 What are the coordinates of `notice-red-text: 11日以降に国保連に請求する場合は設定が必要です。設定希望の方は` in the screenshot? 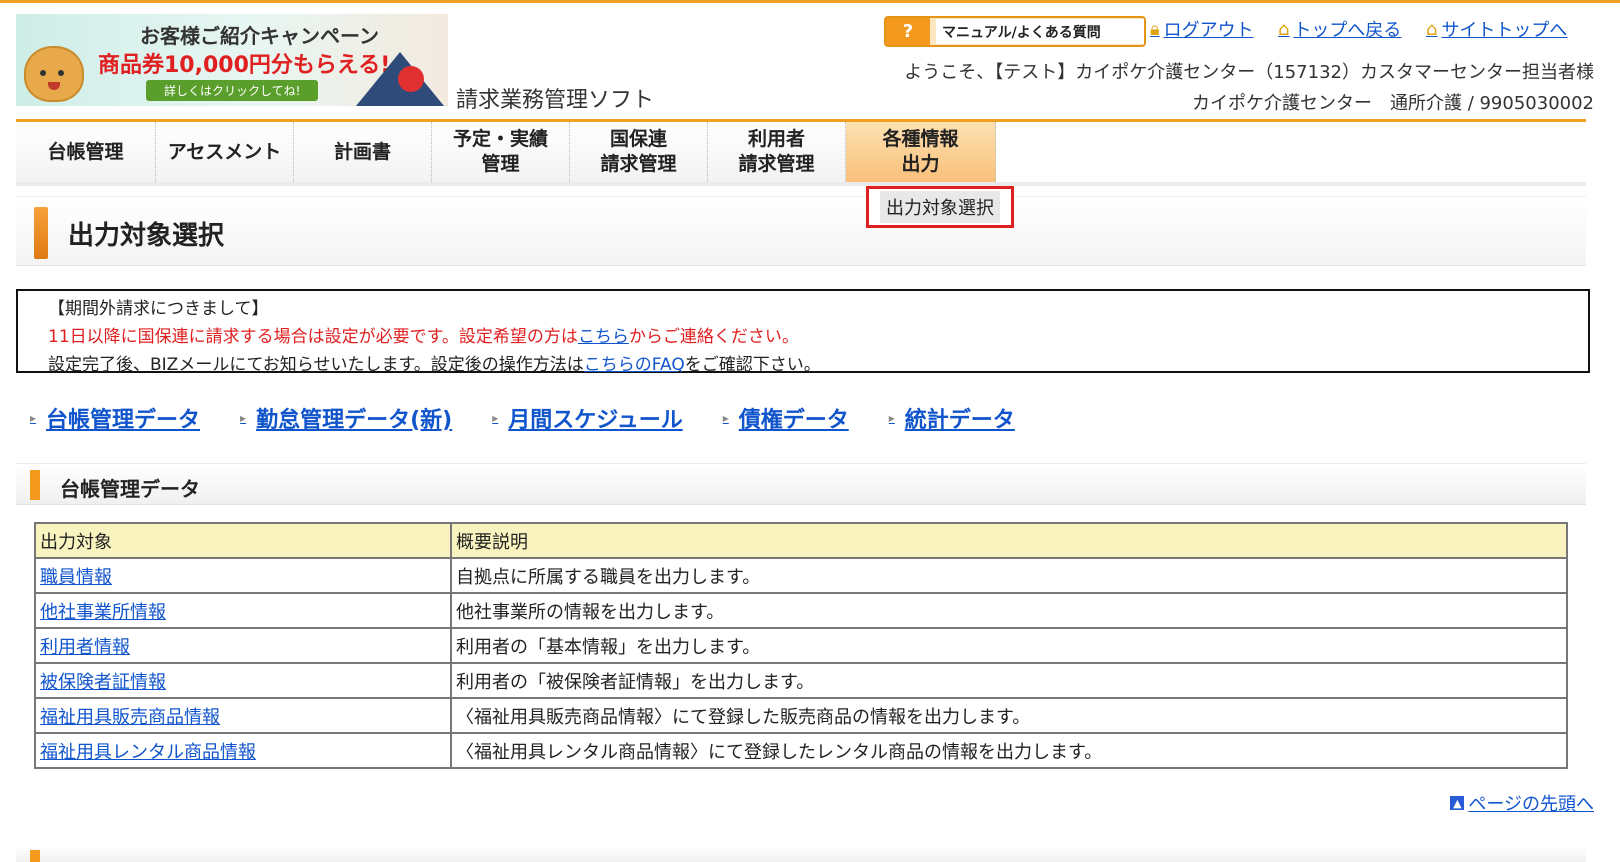 It's located at (313, 337).